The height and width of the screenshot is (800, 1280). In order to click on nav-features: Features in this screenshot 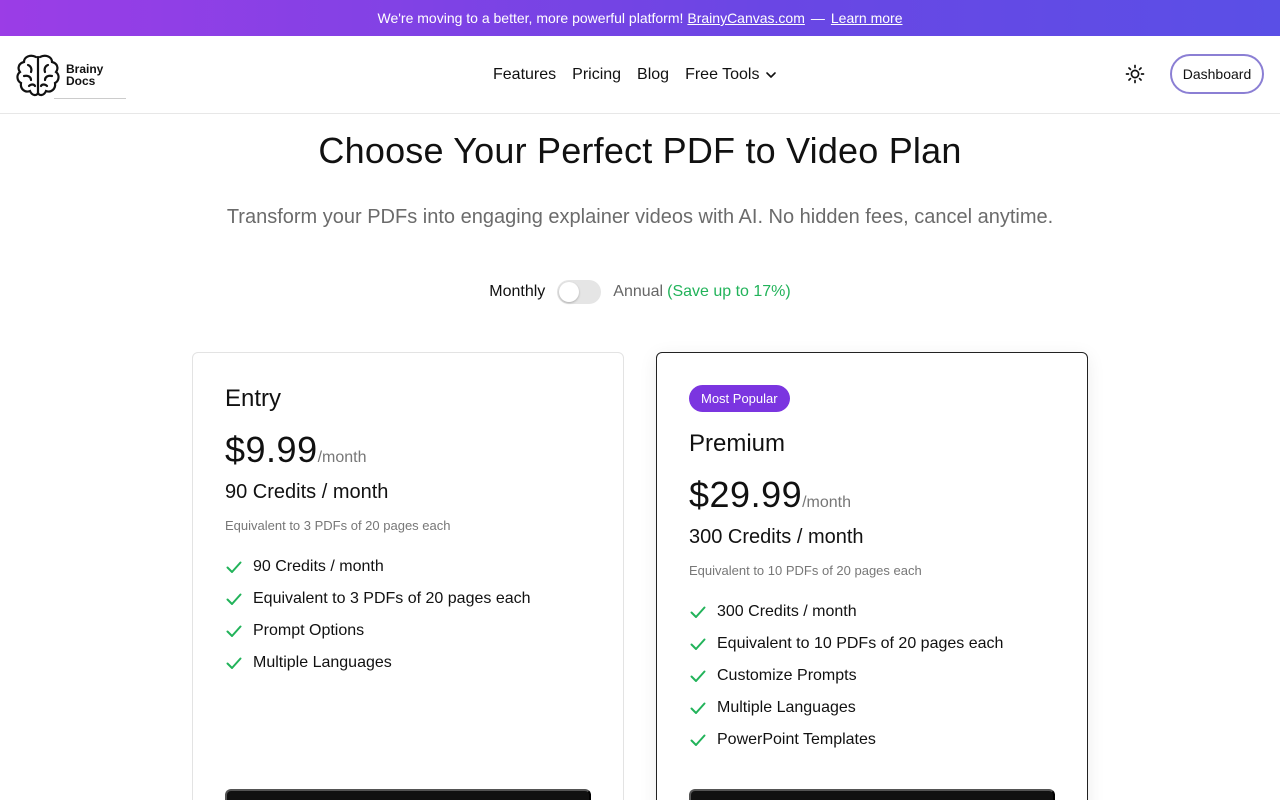, I will do `click(524, 75)`.